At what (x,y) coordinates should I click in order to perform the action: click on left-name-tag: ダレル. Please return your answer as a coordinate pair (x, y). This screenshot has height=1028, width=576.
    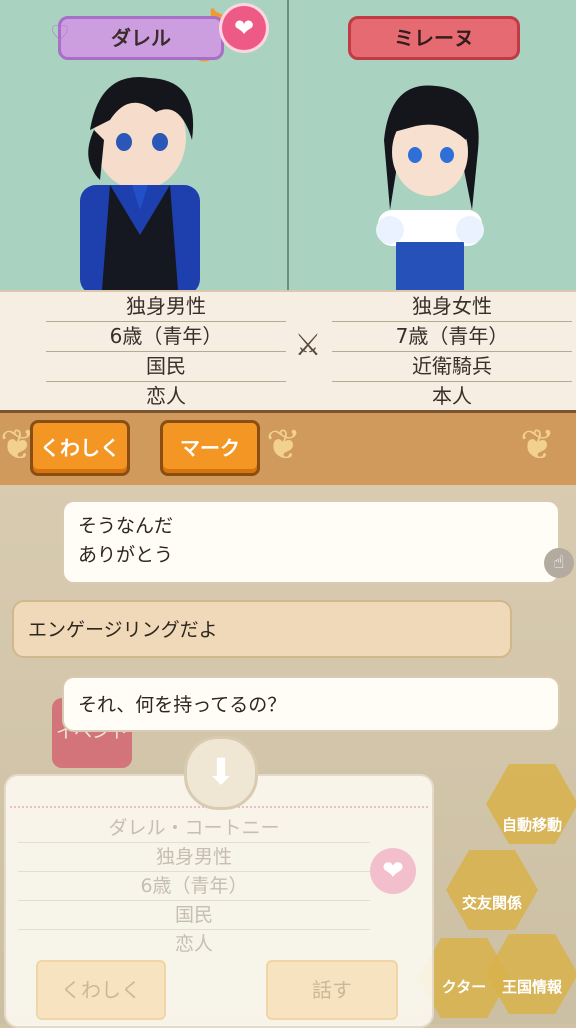
    Looking at the image, I should click on (141, 38).